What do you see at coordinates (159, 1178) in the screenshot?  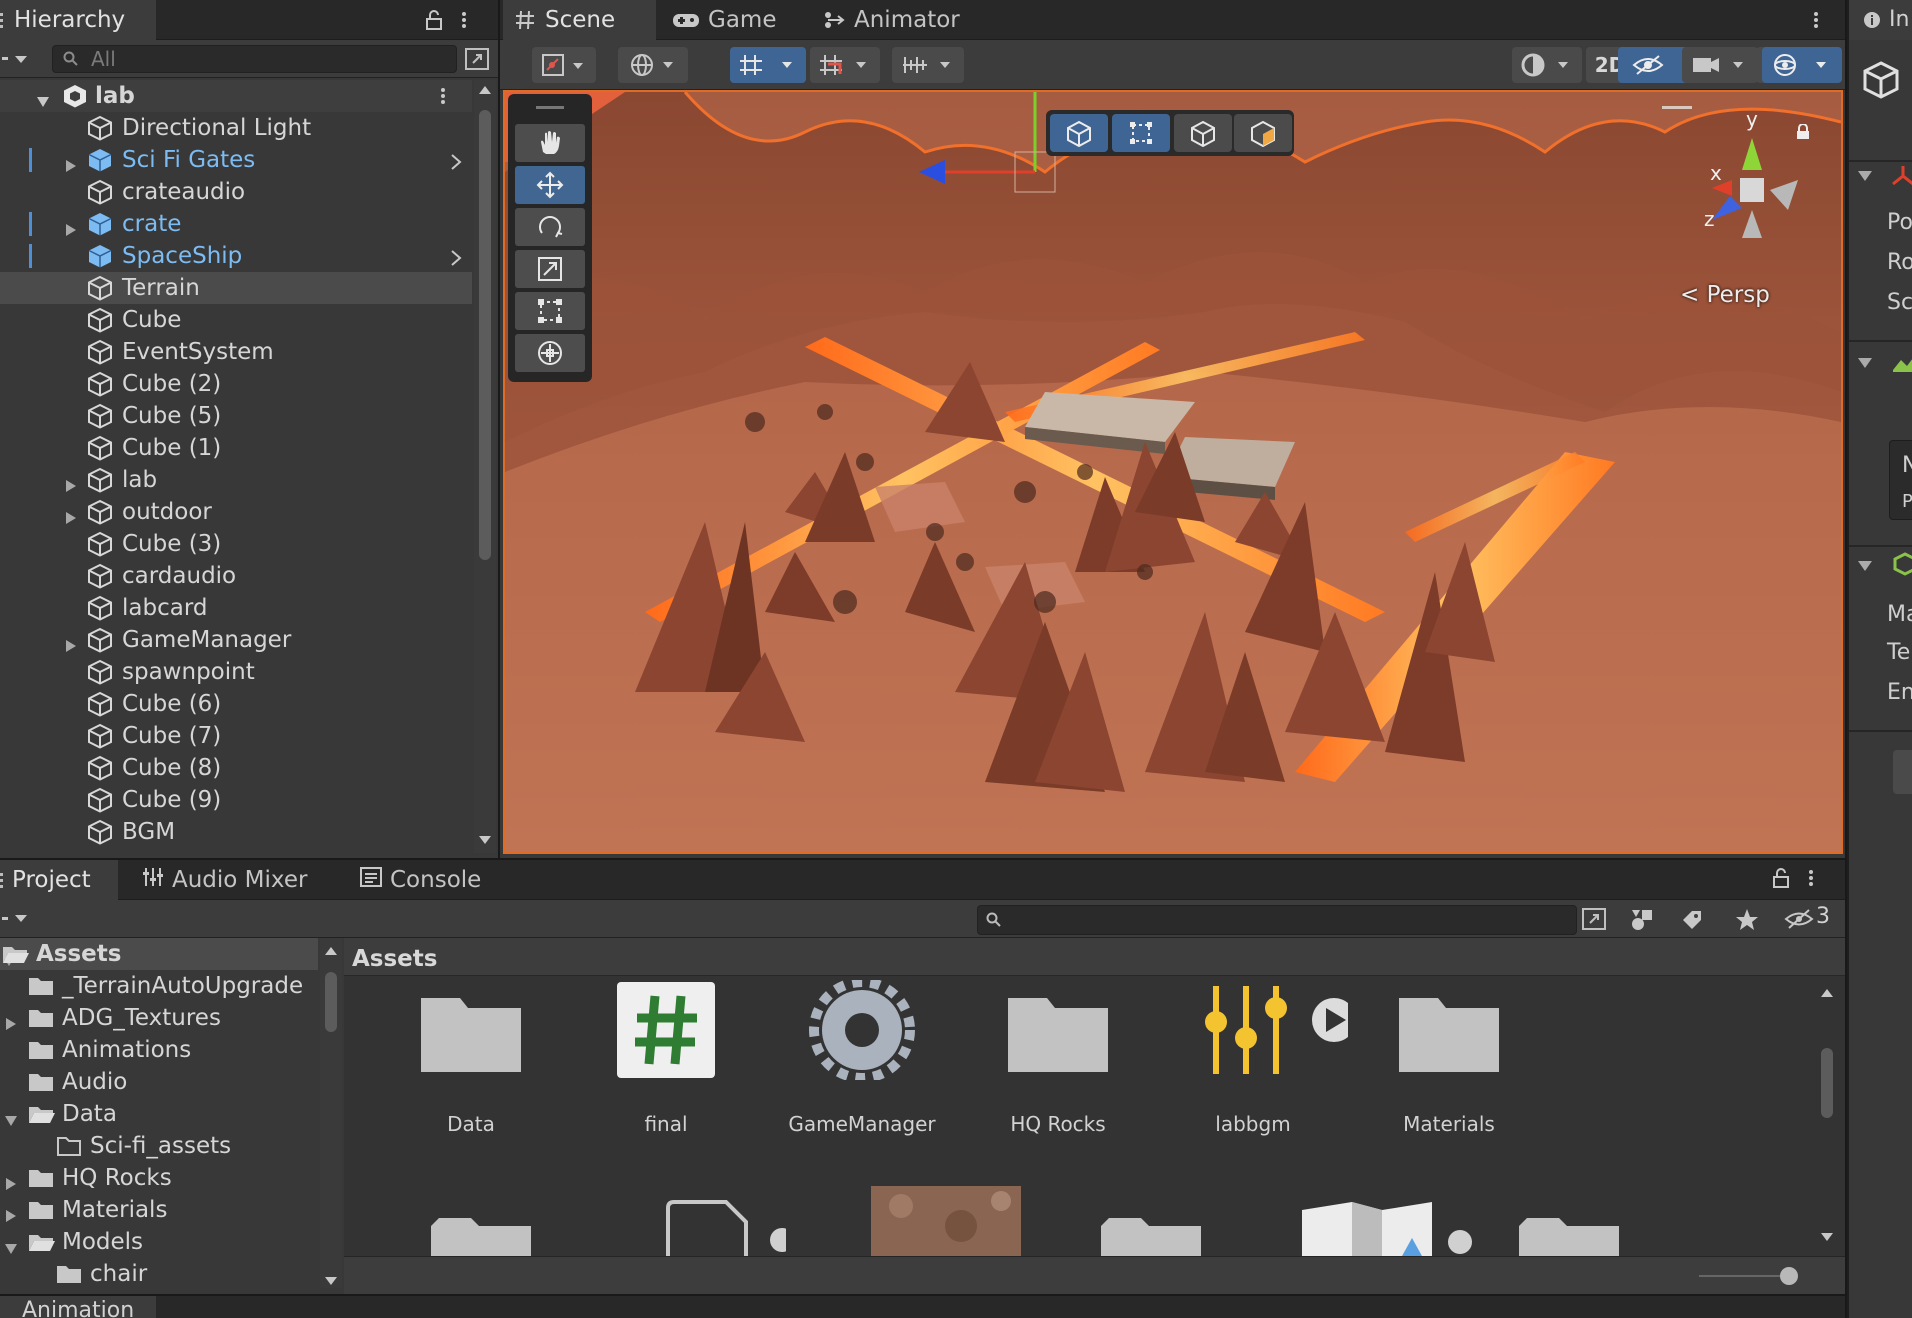 I see `folder-tree-item: HQ Rocks` at bounding box center [159, 1178].